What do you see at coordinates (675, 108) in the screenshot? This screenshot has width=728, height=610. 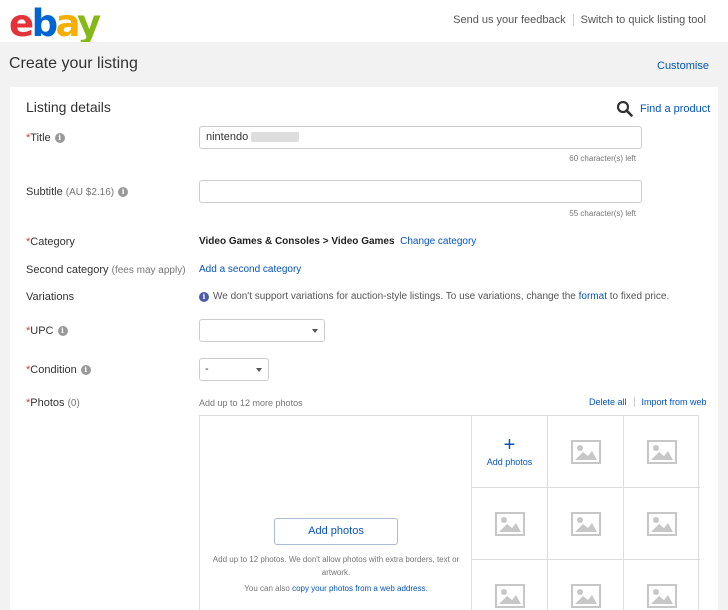 I see `find-product-label: Find a product` at bounding box center [675, 108].